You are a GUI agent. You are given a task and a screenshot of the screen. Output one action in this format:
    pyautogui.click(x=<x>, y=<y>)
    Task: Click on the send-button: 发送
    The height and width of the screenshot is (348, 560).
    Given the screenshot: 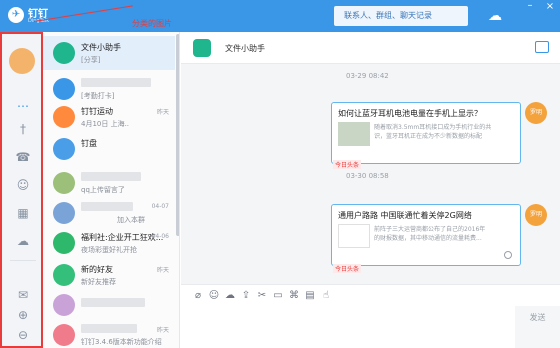 What is the action you would take?
    pyautogui.click(x=537, y=327)
    